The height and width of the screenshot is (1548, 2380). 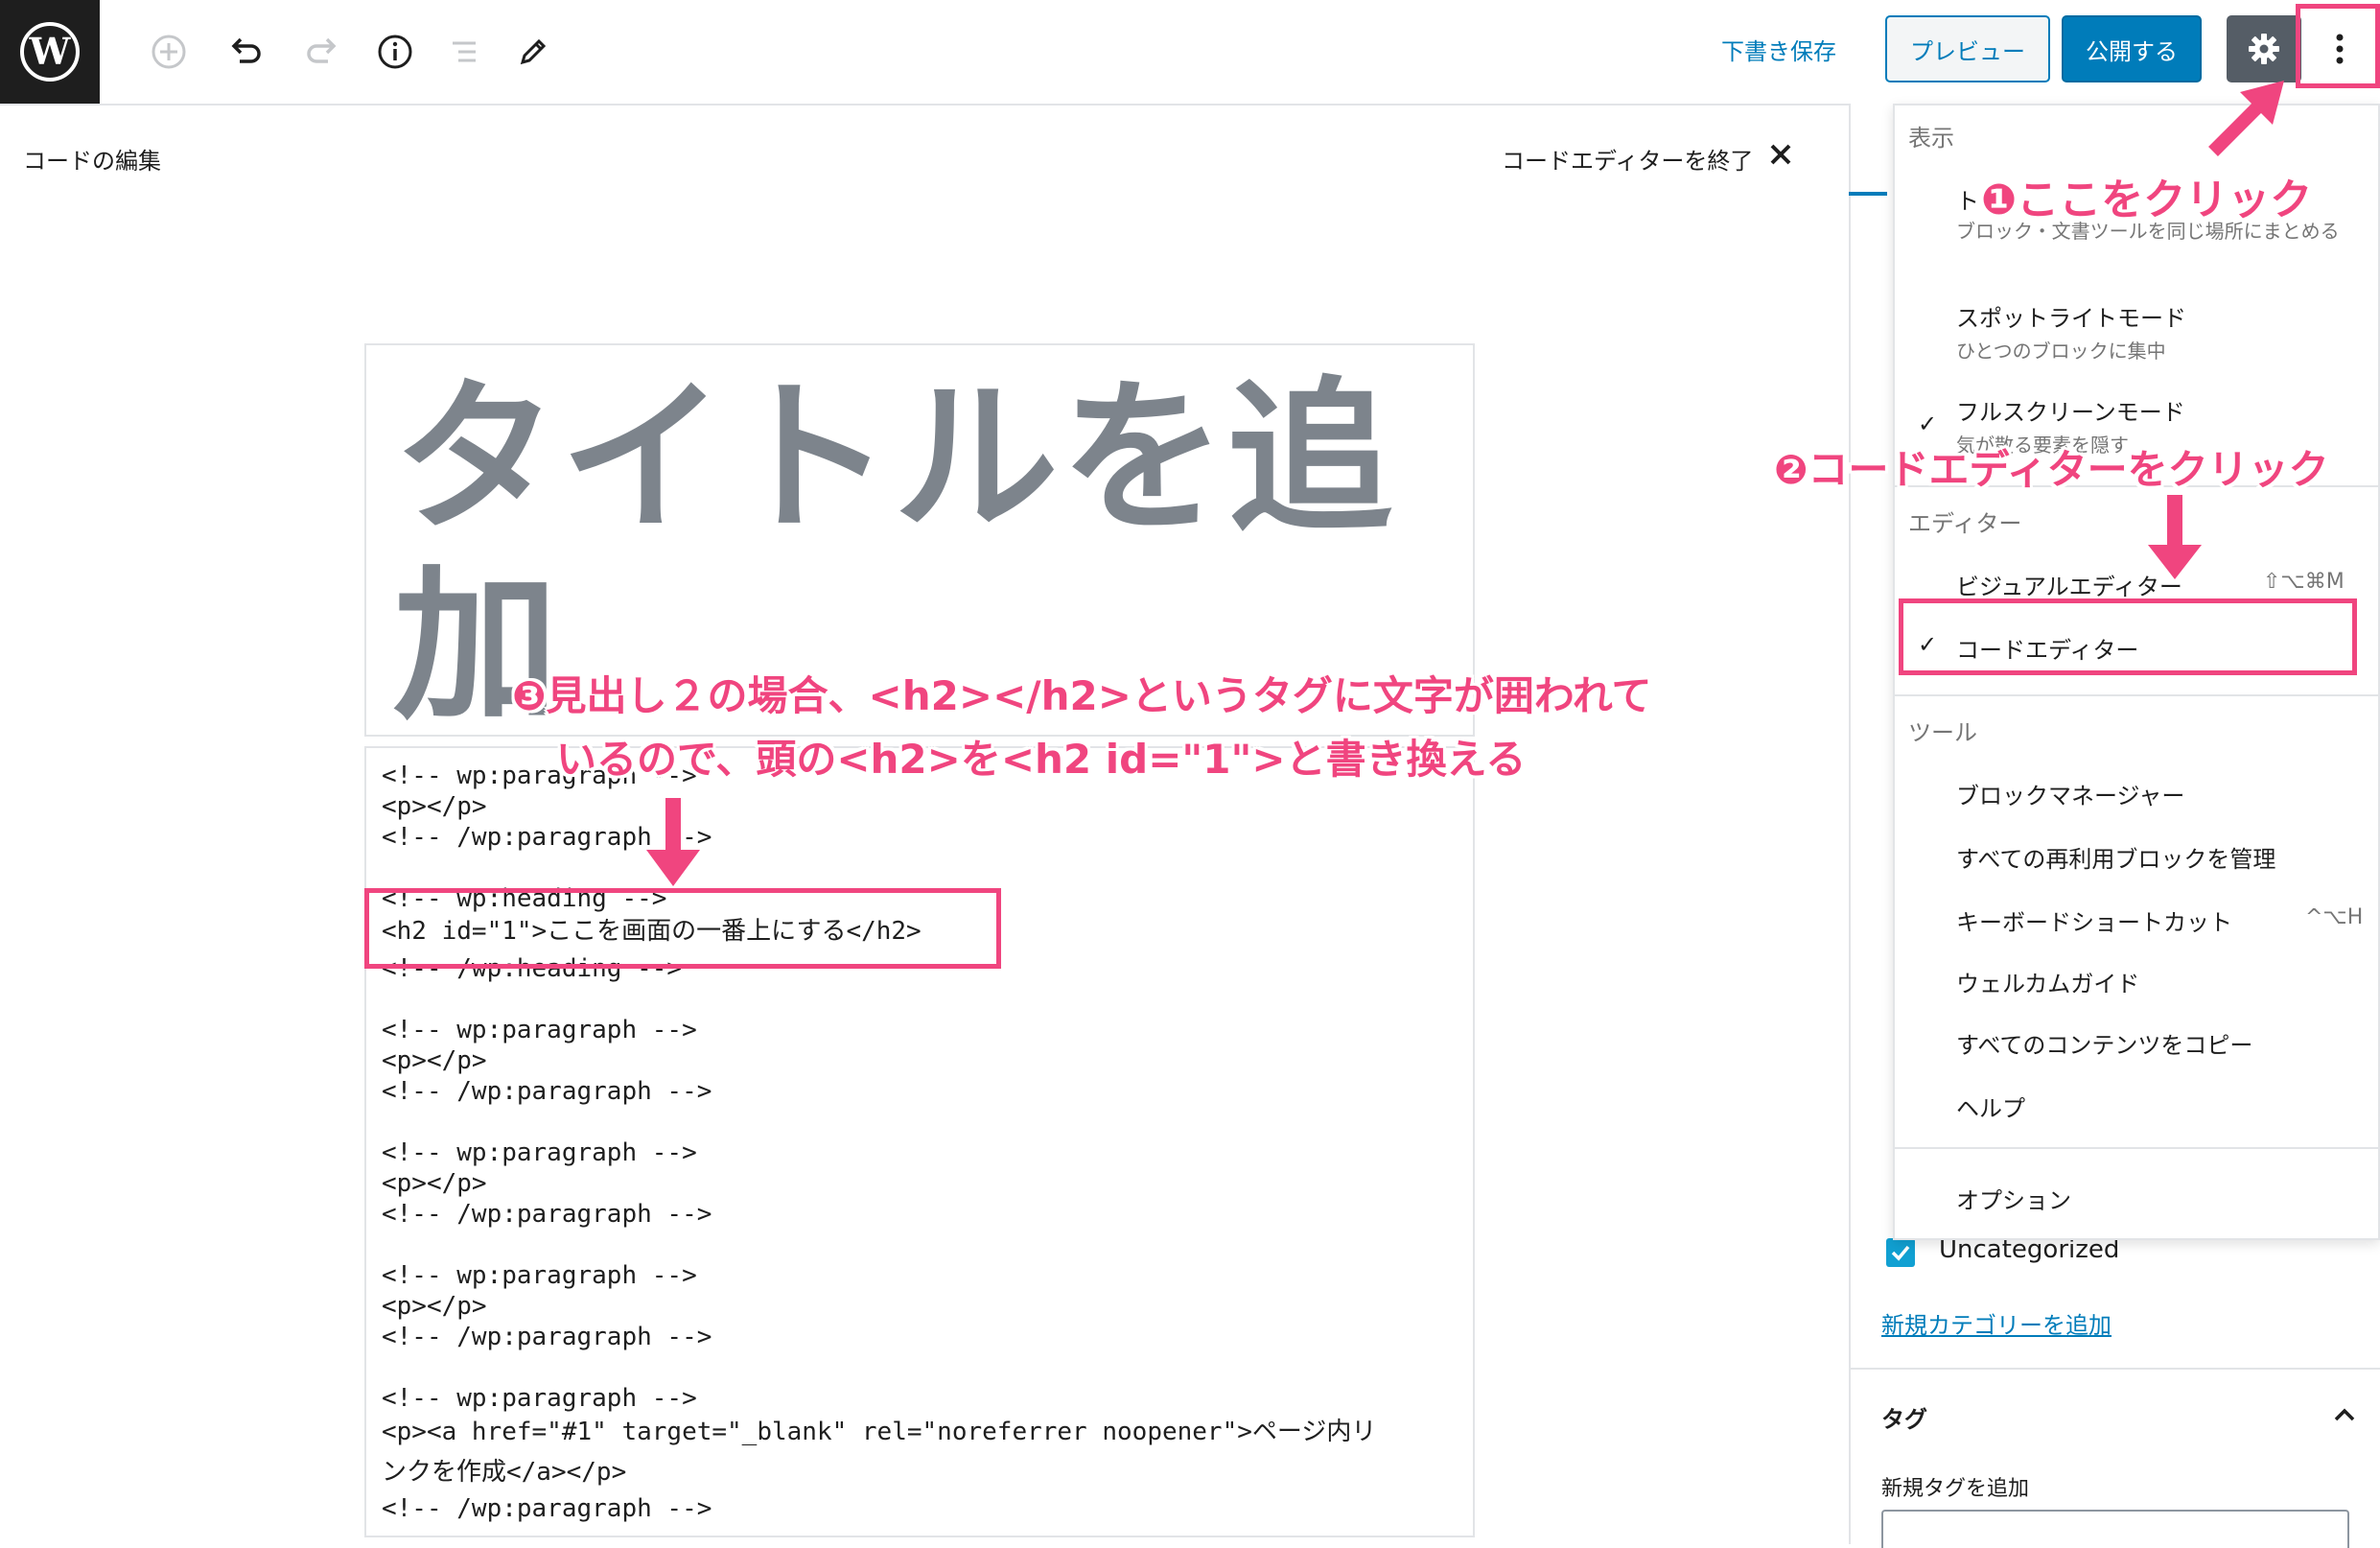 I want to click on wordpress-icon: W, so click(x=50, y=52).